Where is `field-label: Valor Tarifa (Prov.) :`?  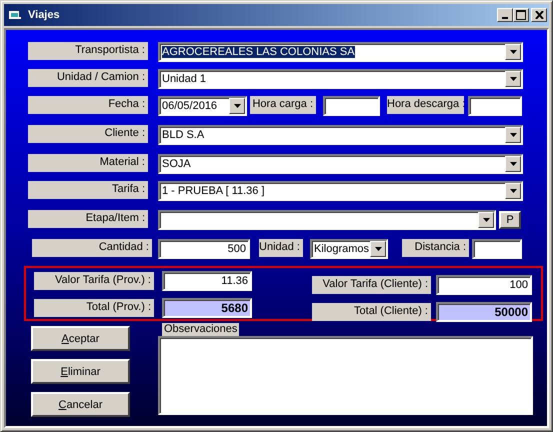
field-label: Valor Tarifa (Prov.) : is located at coordinates (94, 281).